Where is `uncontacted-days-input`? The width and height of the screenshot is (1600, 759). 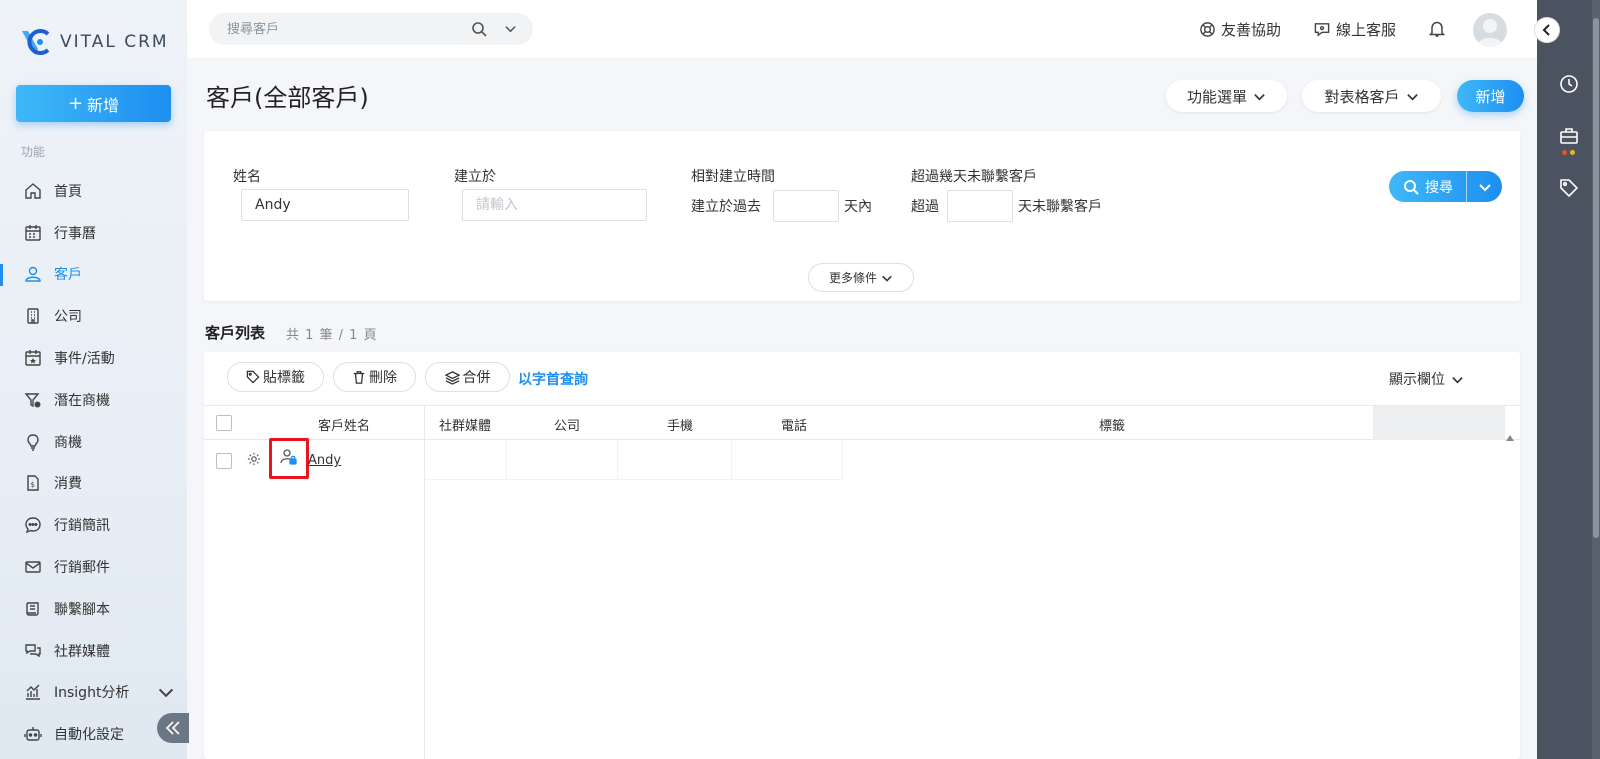
uncontacted-days-input is located at coordinates (980, 206).